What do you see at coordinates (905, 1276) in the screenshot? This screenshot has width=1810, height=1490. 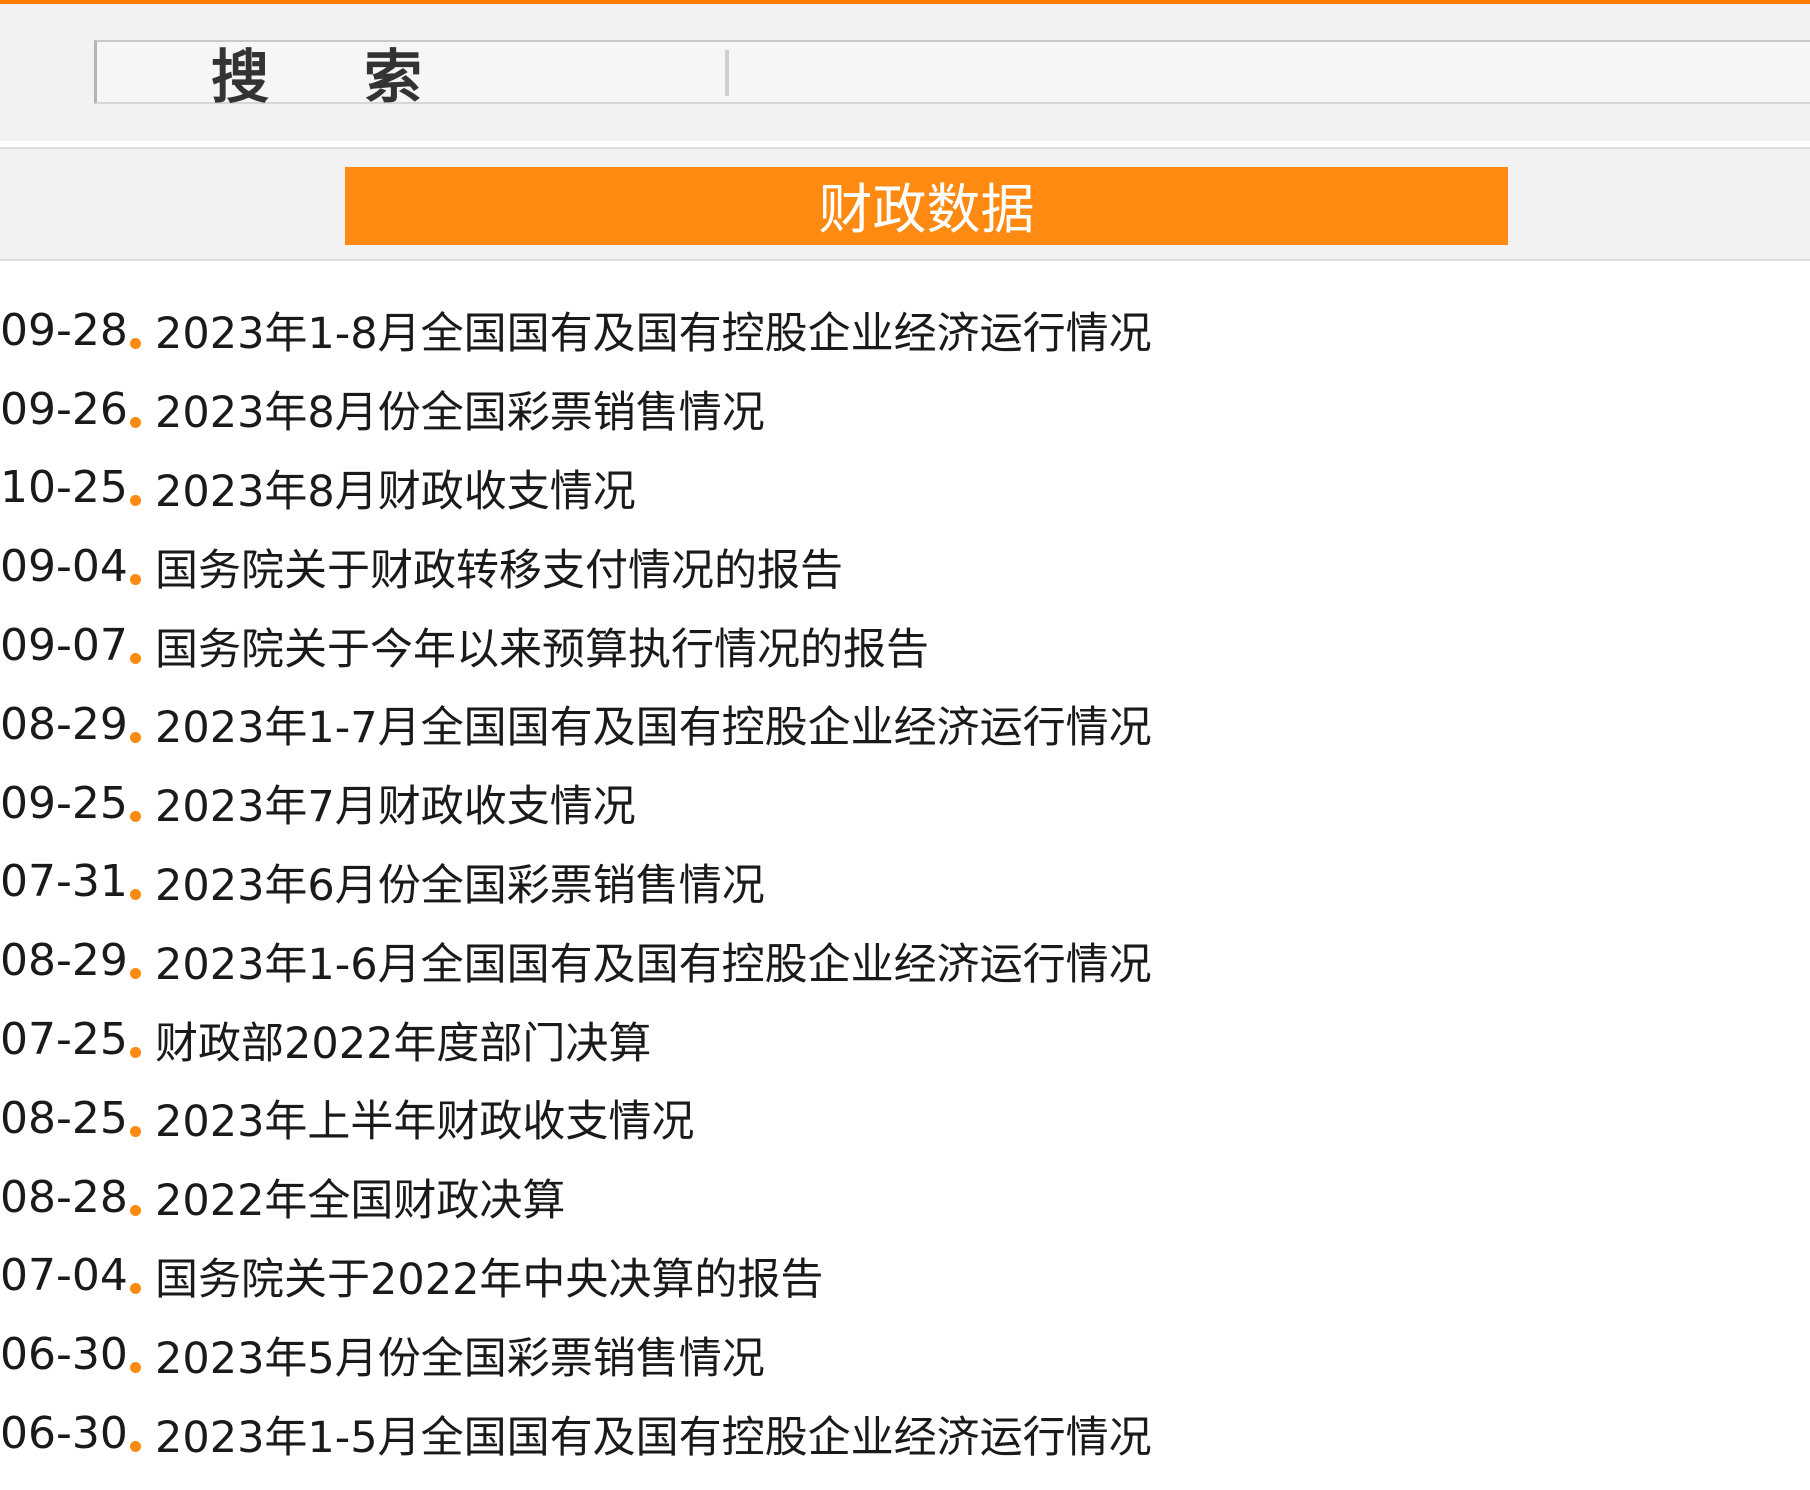 I see `news-item: 07-04 国务院关于2022年中央决算的报告` at bounding box center [905, 1276].